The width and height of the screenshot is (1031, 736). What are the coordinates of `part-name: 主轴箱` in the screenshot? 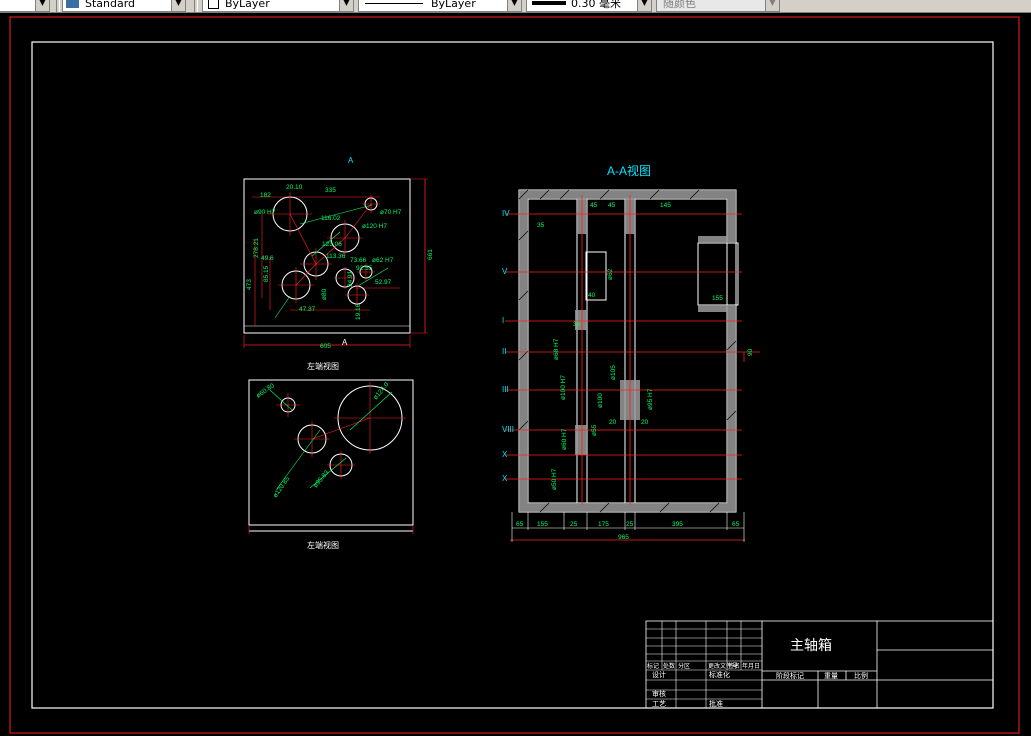 It's located at (811, 645).